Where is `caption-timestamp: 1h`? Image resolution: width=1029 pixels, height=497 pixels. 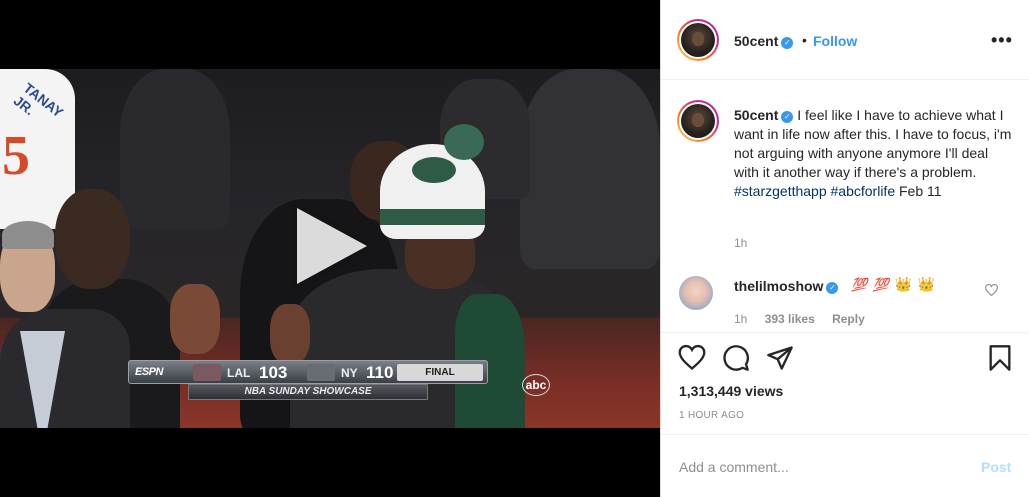
caption-timestamp: 1h is located at coordinates (740, 243).